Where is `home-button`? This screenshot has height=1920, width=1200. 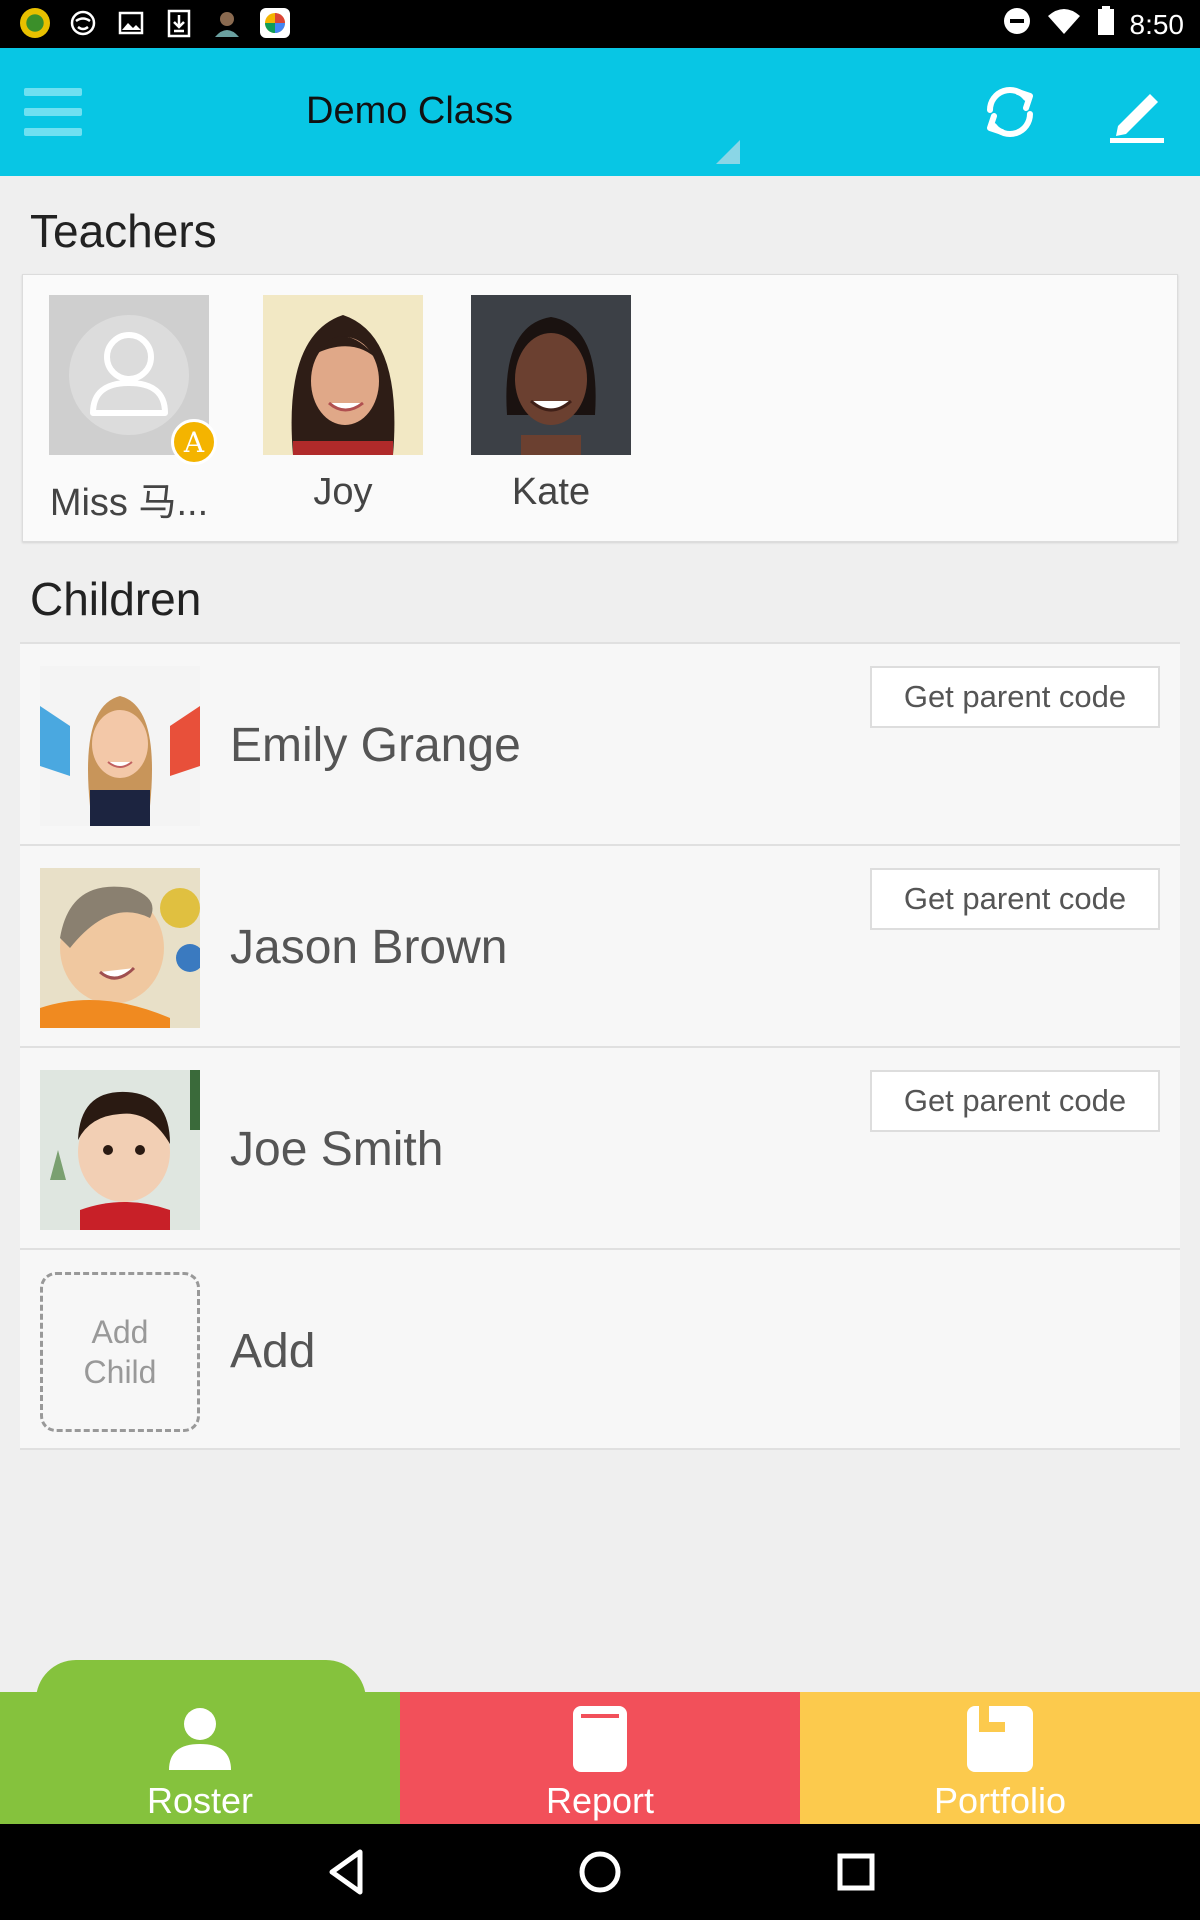 home-button is located at coordinates (600, 1872).